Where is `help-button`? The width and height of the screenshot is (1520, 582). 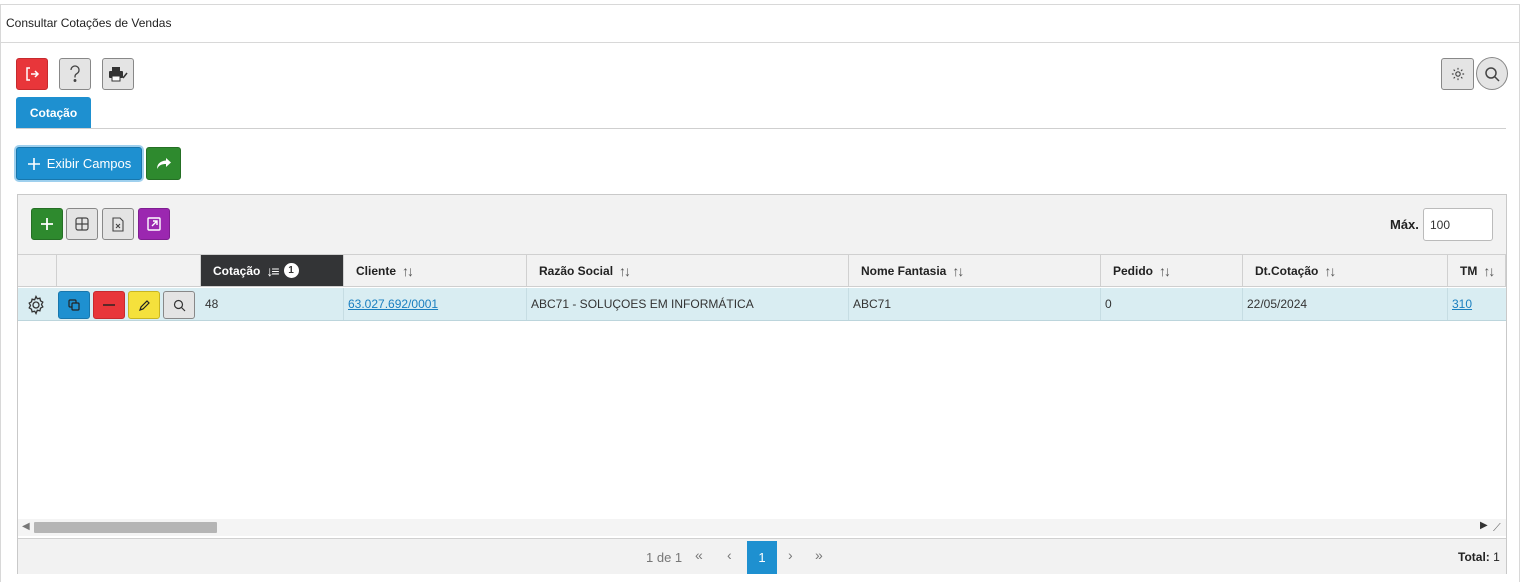
help-button is located at coordinates (75, 74).